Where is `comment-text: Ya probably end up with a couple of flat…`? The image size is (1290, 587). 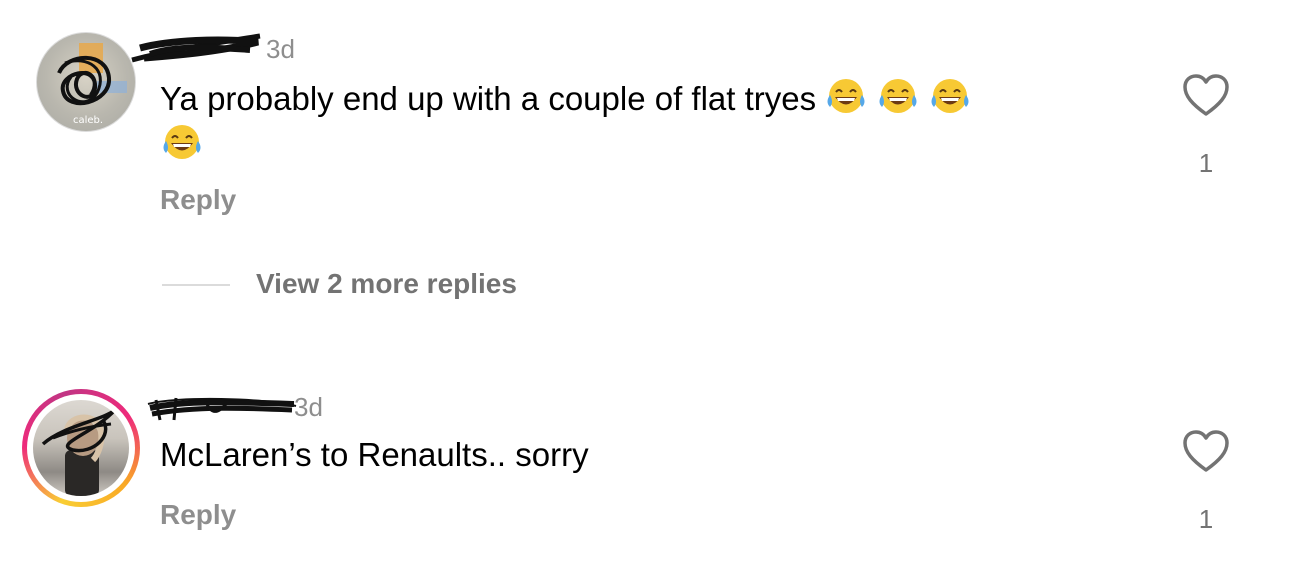
comment-text: Ya probably end up with a couple of flat… is located at coordinates (625, 122).